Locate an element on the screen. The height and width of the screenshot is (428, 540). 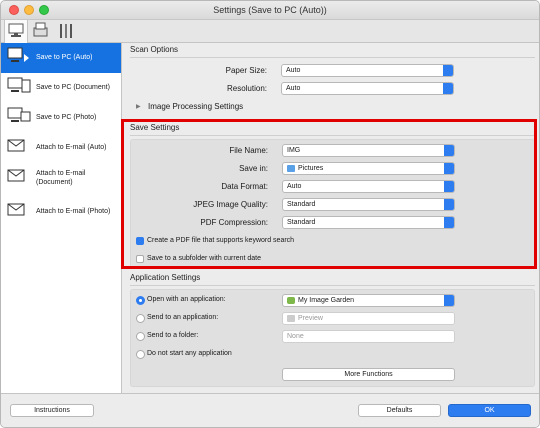
section-title: Application Settings is located at coordinates (332, 279).